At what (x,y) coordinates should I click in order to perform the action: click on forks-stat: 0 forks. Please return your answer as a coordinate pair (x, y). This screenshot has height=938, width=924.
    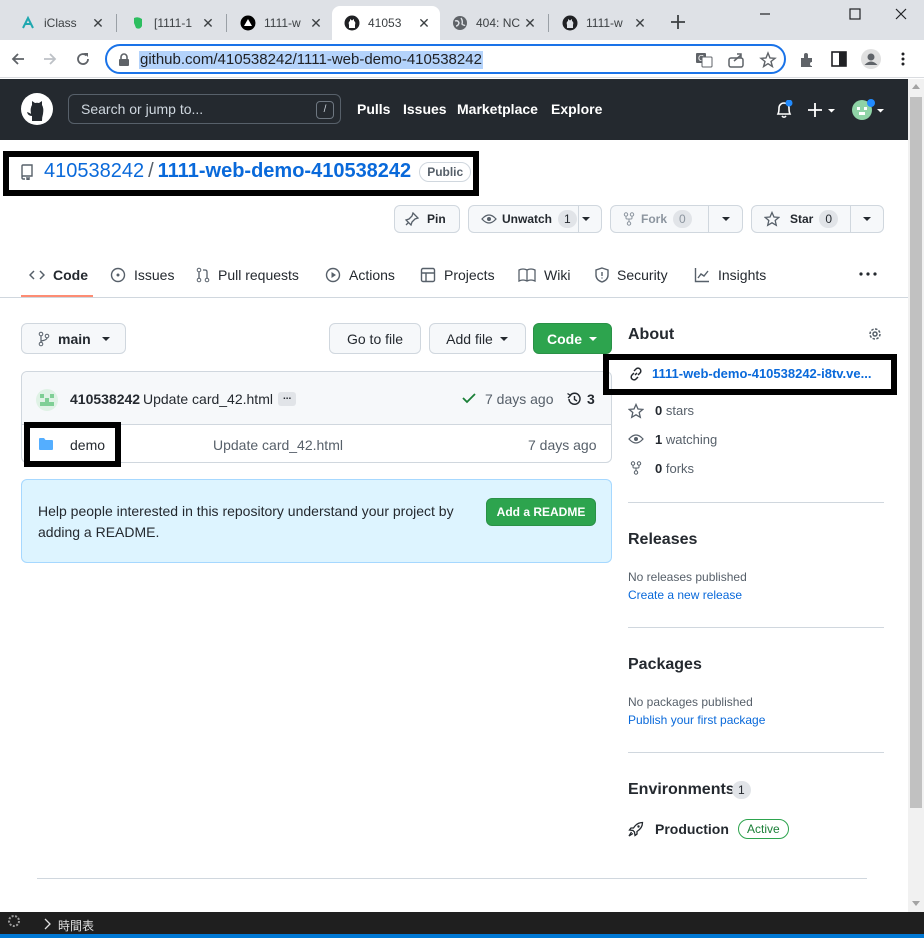
    Looking at the image, I should click on (674, 468).